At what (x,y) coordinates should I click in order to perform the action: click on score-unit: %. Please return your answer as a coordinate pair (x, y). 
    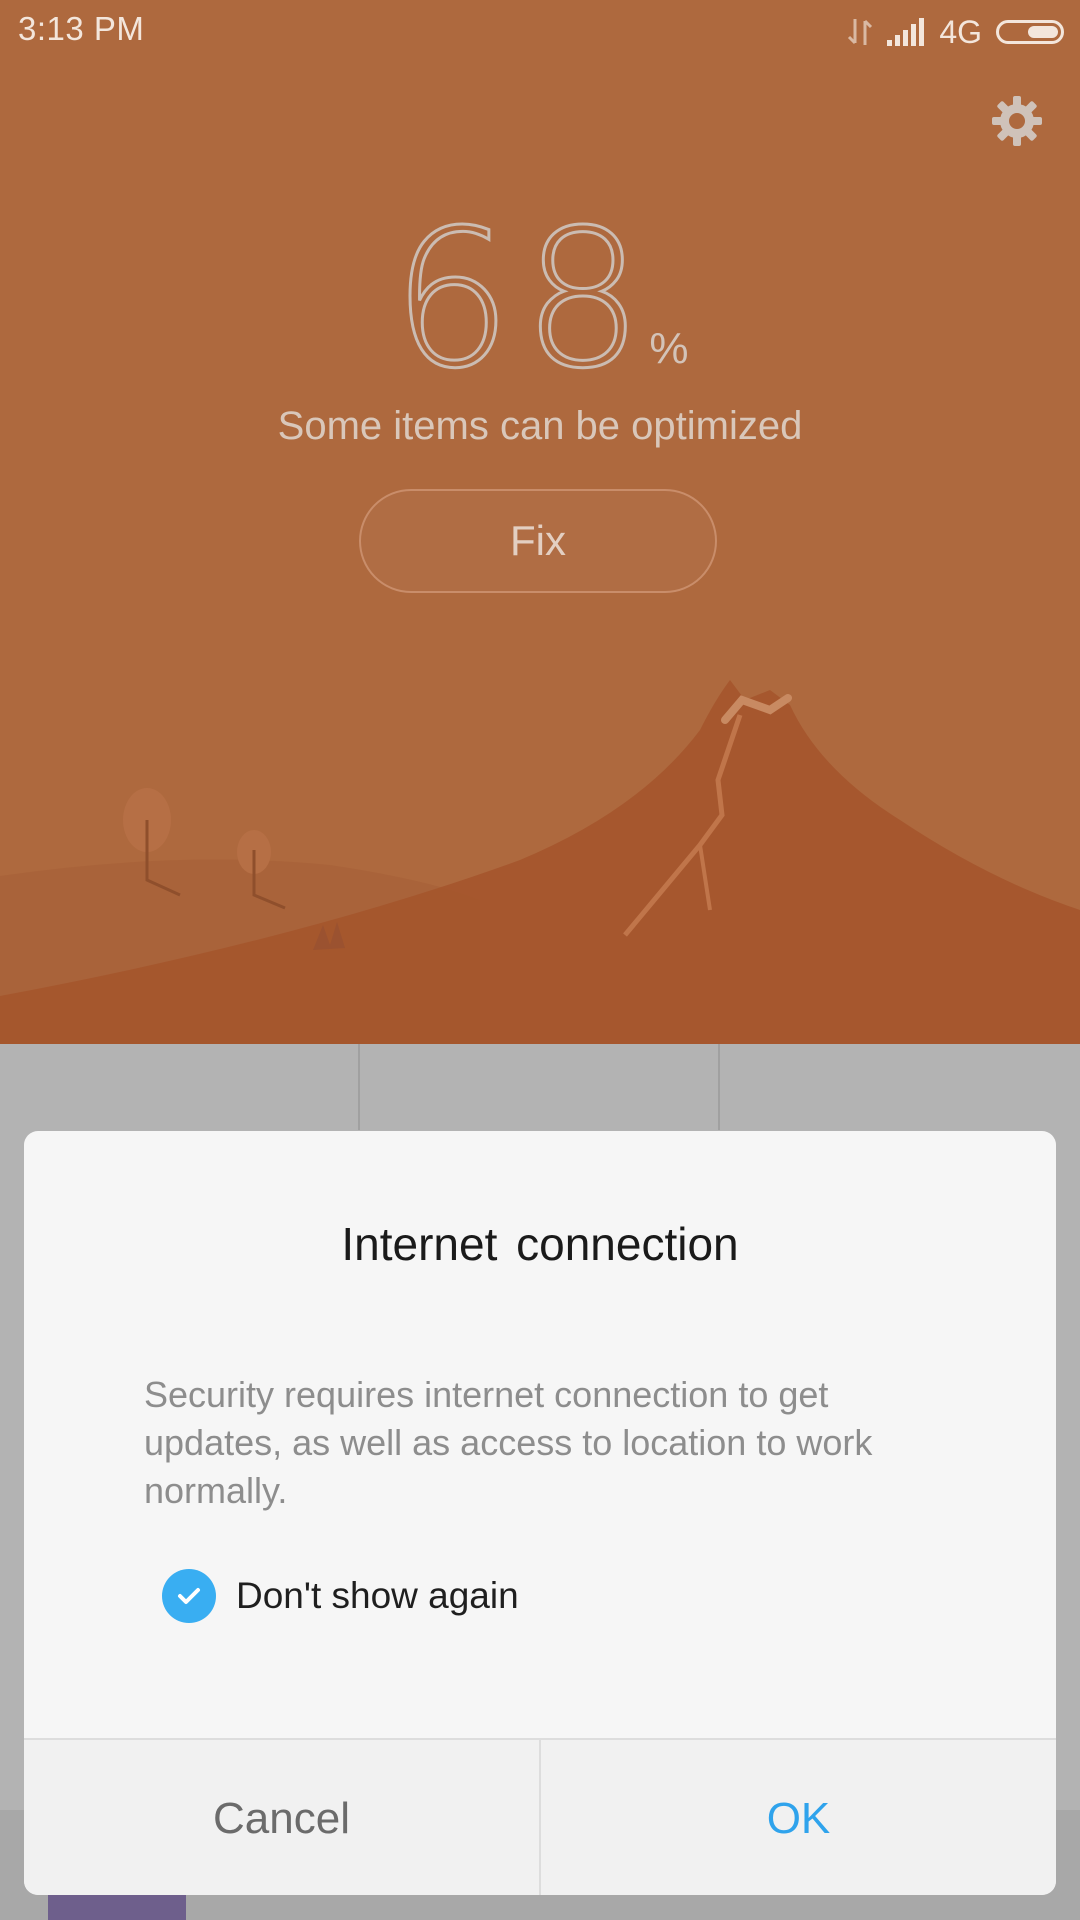
    Looking at the image, I should click on (669, 348).